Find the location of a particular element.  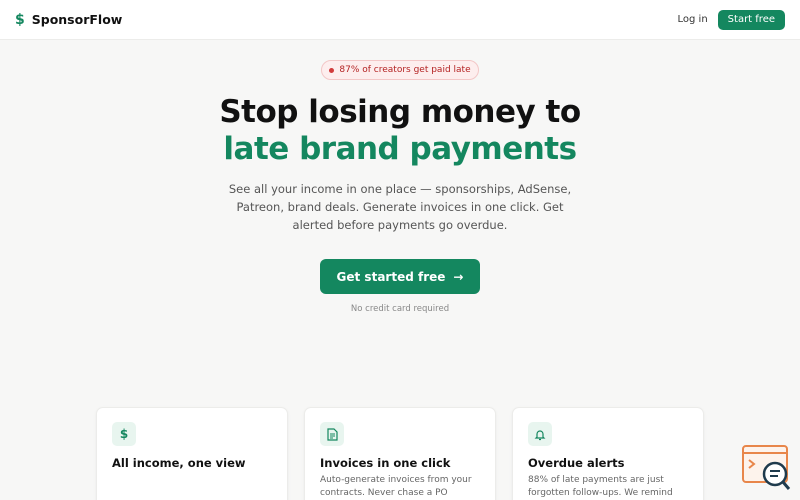

login-link: Log in is located at coordinates (693, 19).